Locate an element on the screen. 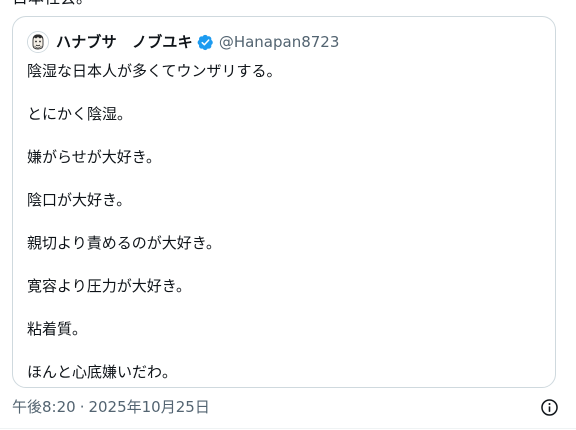  divider is located at coordinates (288, 428).